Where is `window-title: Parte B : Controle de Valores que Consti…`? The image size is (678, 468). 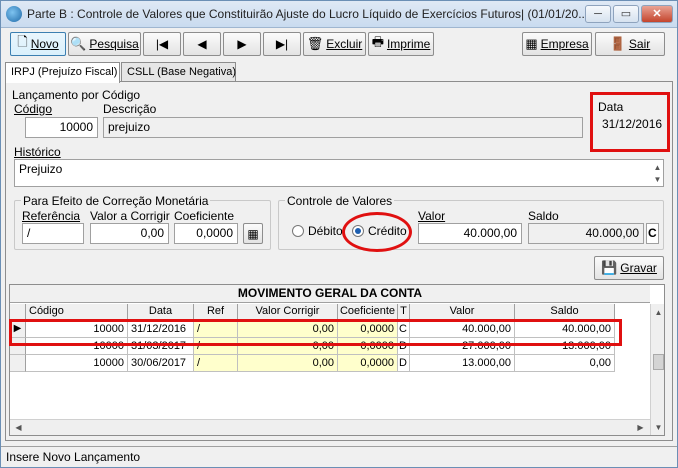
window-title: Parte B : Controle de Valores que Consti… is located at coordinates (308, 14).